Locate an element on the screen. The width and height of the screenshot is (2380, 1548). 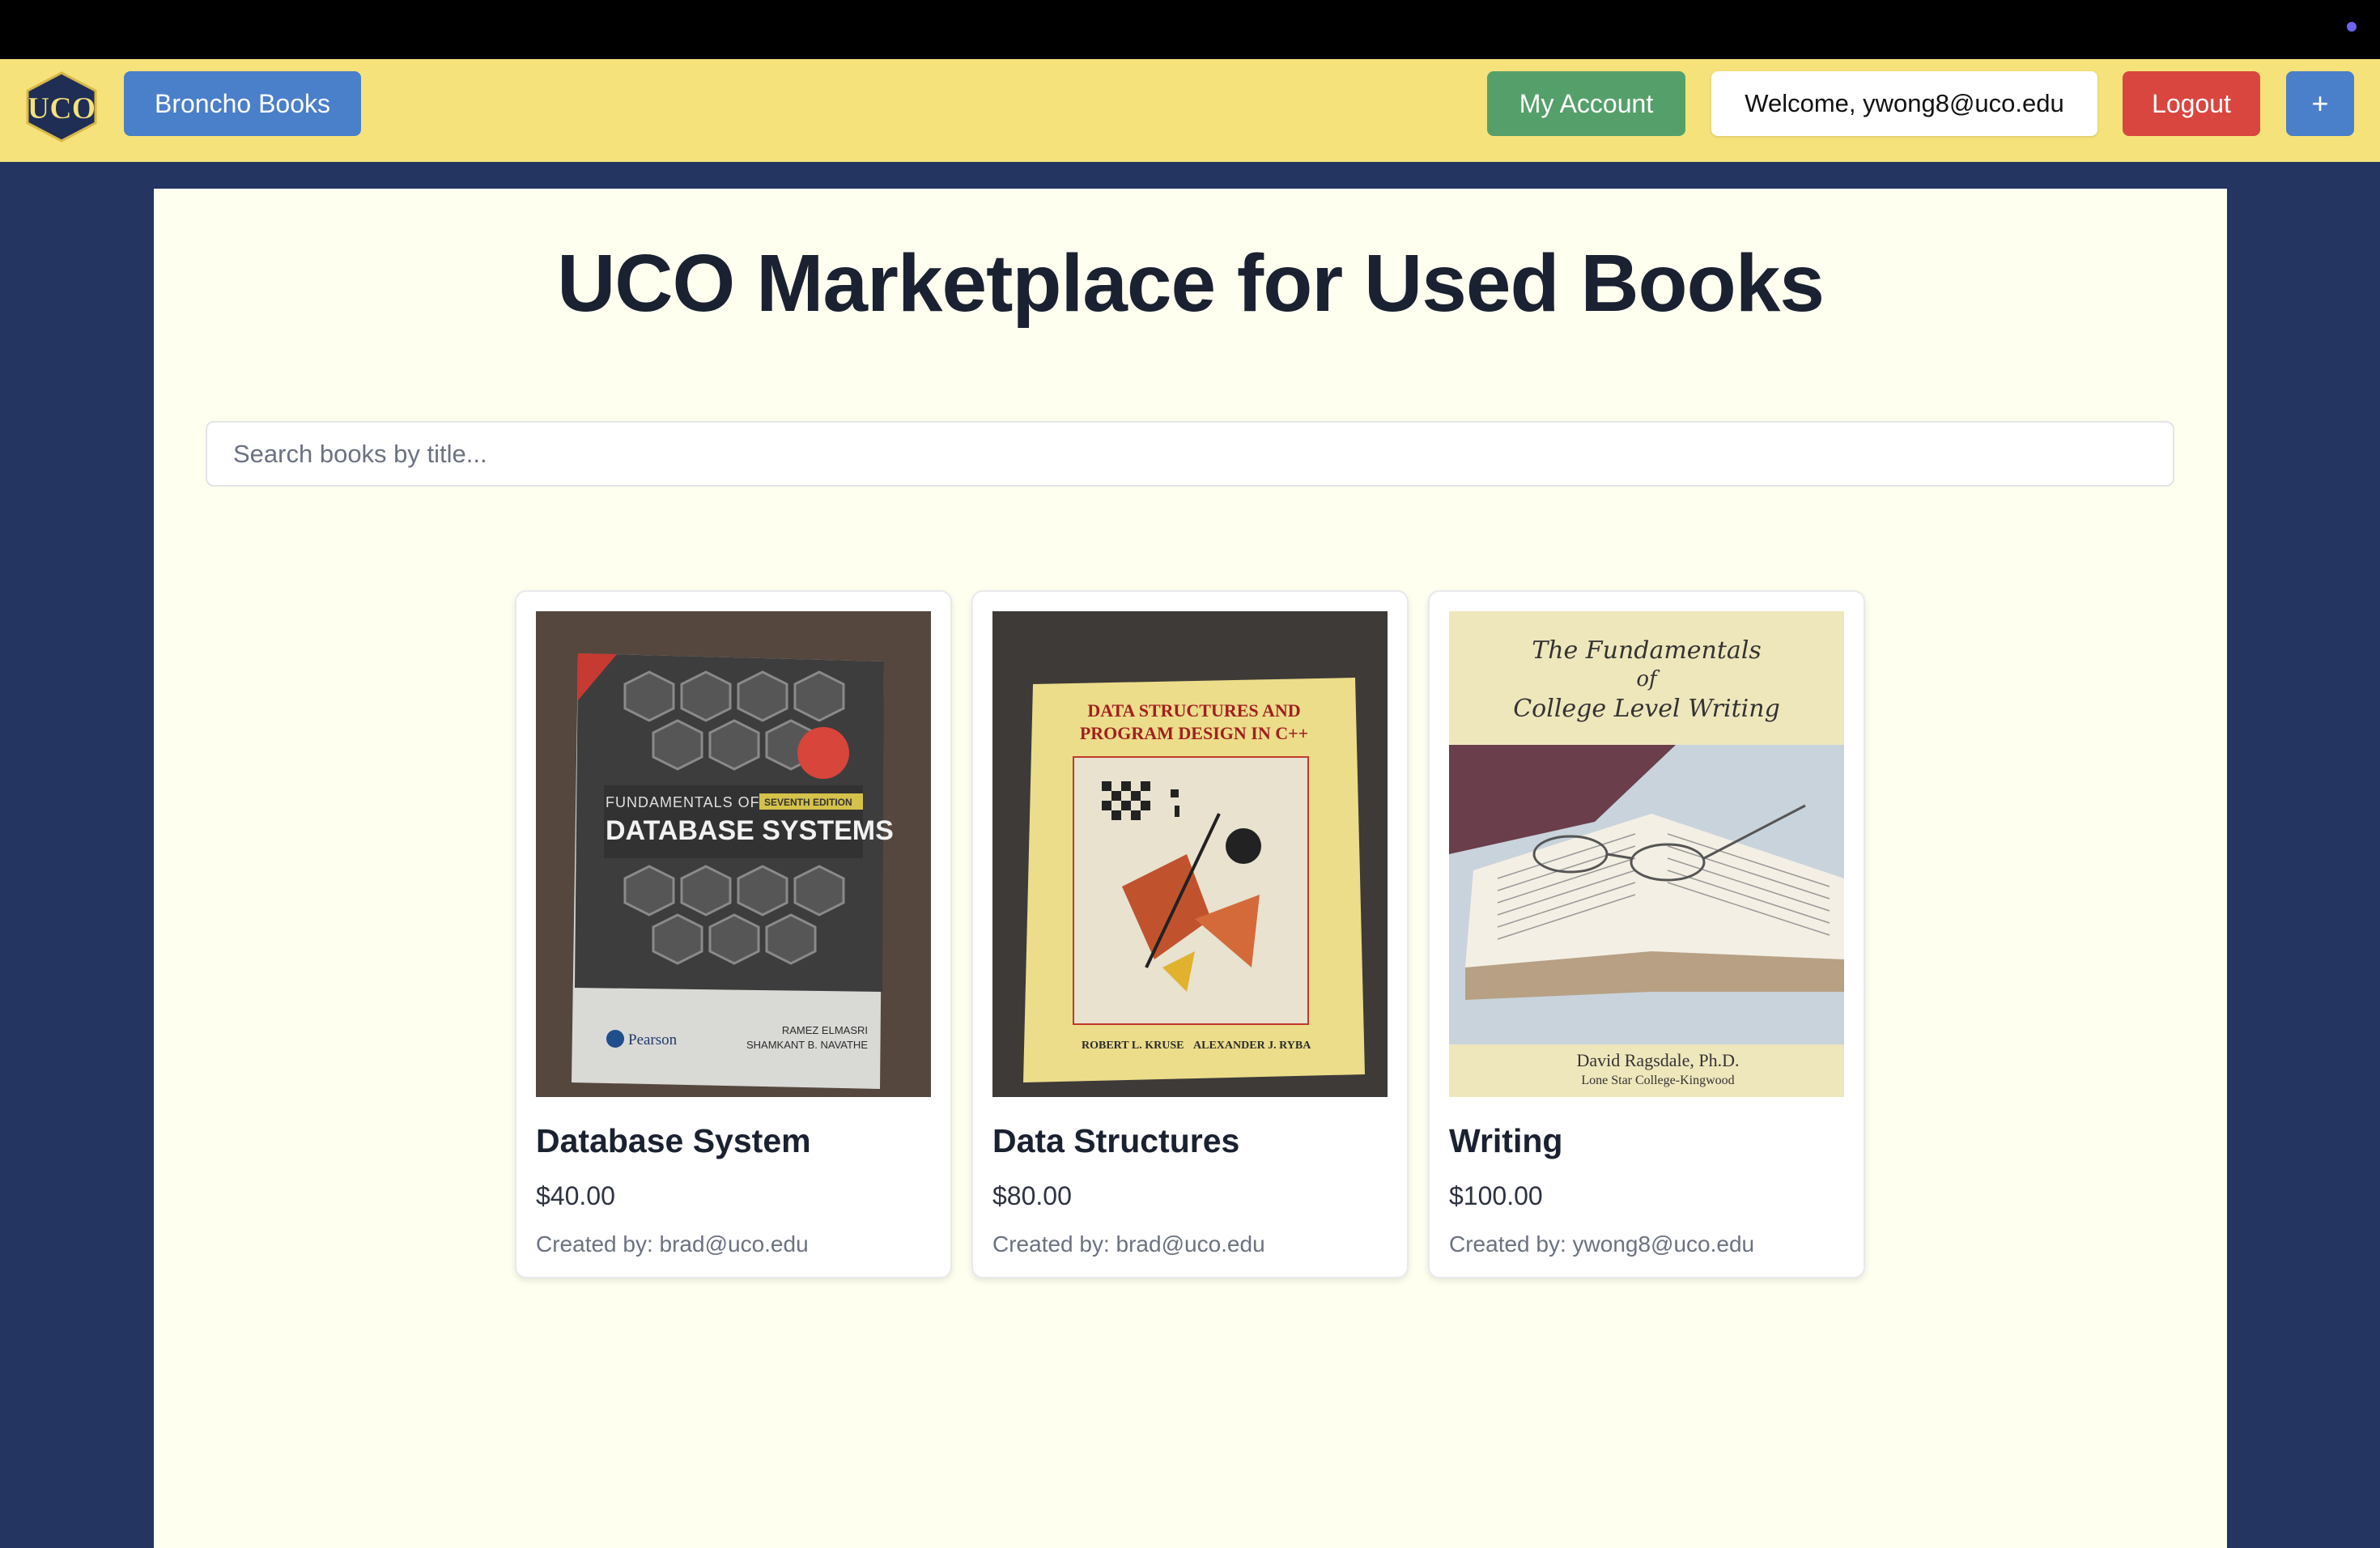
book-creator: Created by: ywong8@uco.edu is located at coordinates (1602, 1244).